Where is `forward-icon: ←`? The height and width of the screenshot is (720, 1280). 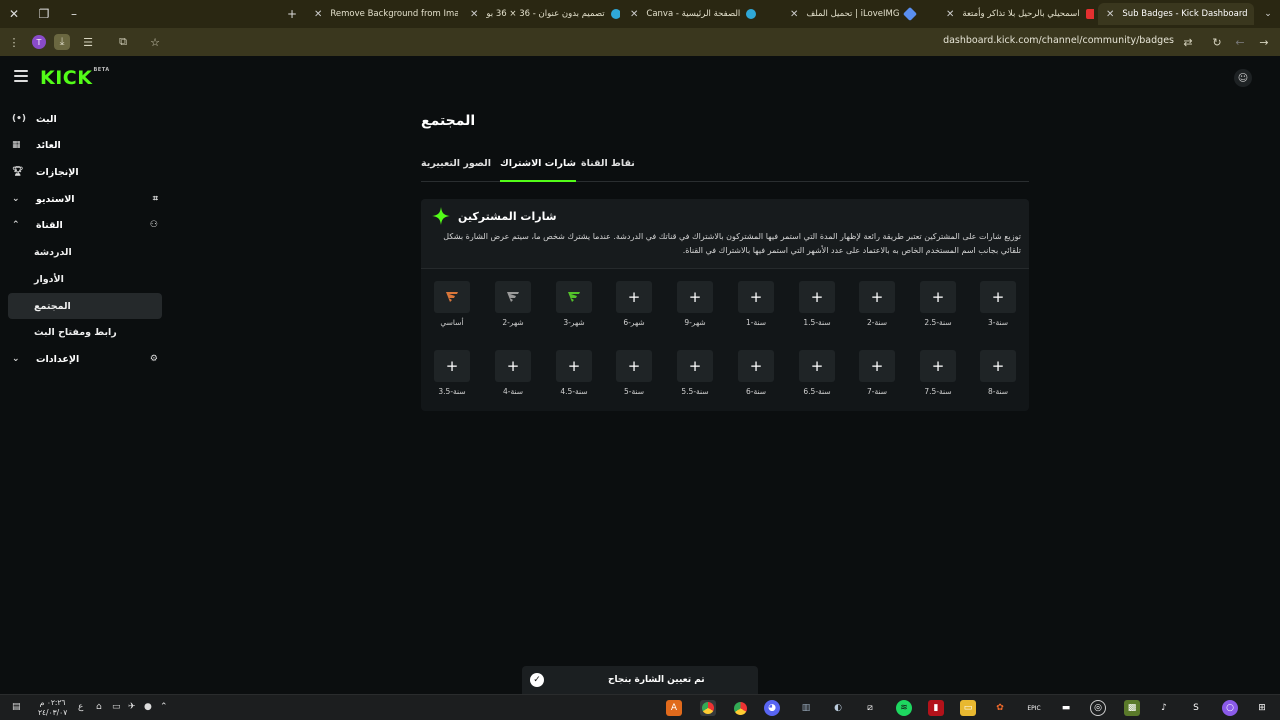 forward-icon: ← is located at coordinates (1240, 42).